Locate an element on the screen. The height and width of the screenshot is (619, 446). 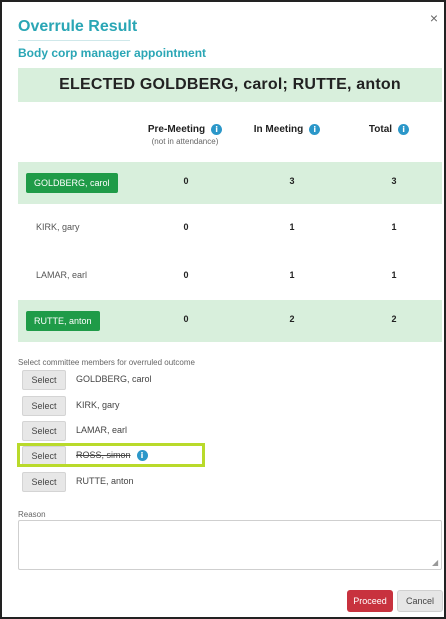
reason-textarea is located at coordinates (230, 545).